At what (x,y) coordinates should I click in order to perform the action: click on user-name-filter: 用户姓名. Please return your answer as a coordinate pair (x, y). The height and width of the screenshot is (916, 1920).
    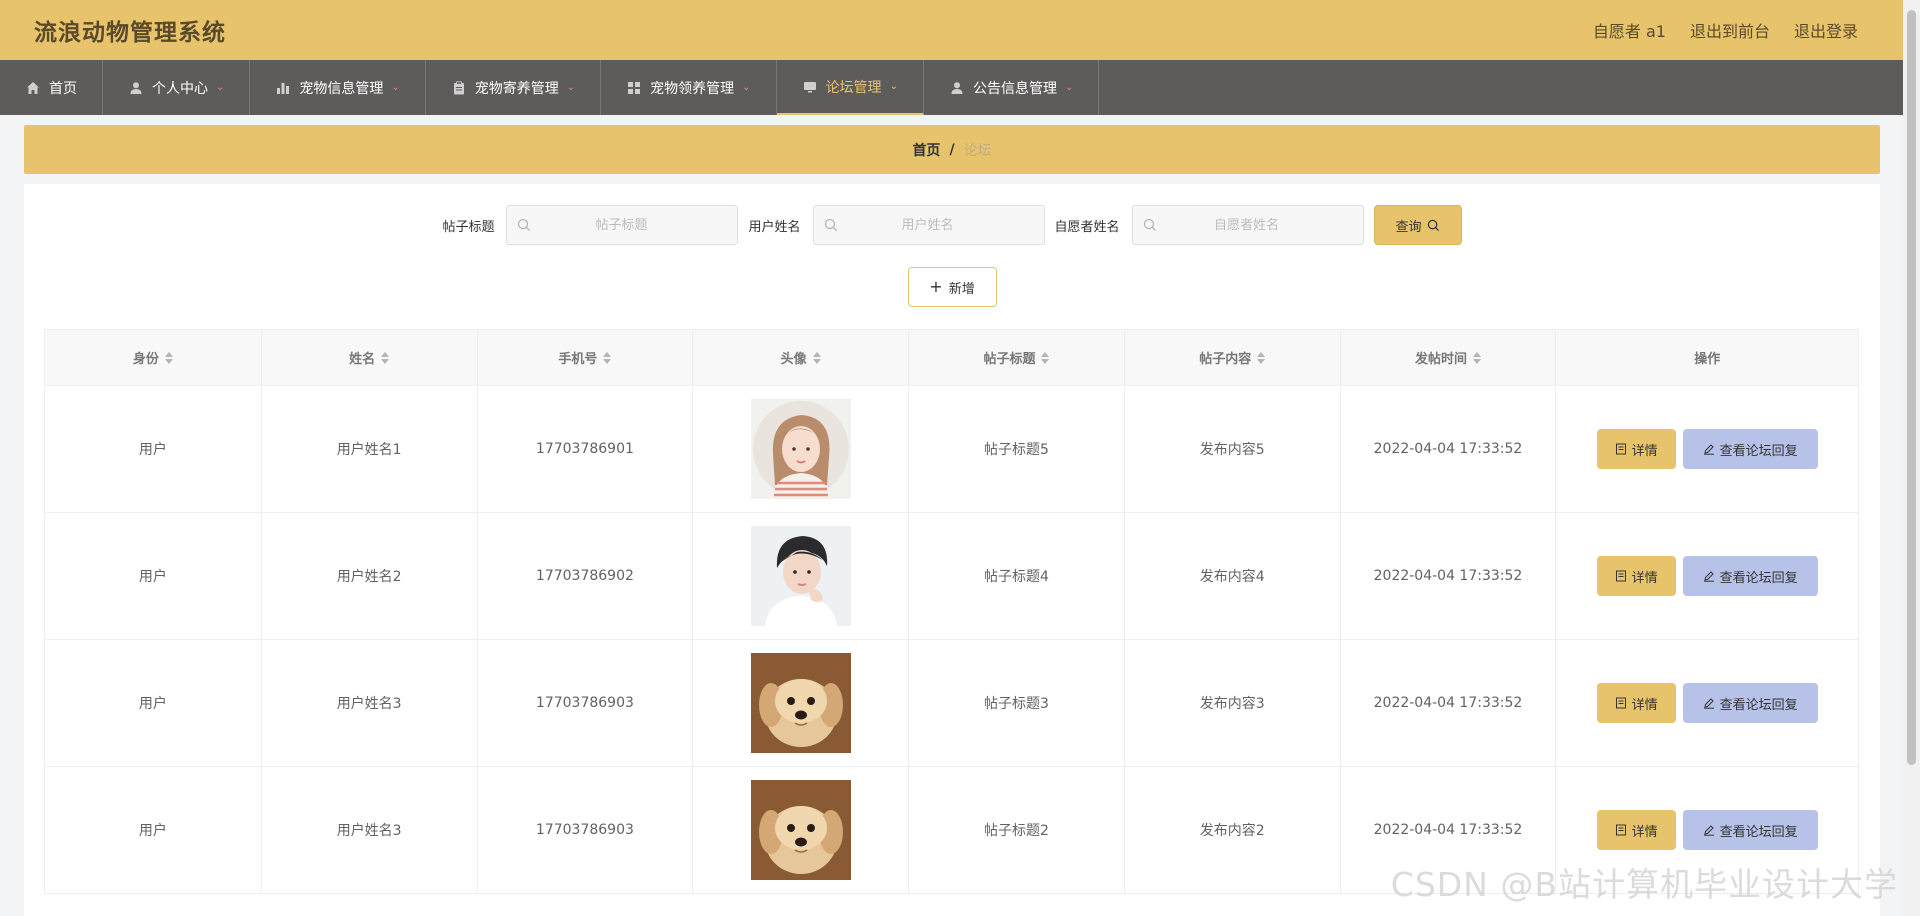
    Looking at the image, I should click on (896, 225).